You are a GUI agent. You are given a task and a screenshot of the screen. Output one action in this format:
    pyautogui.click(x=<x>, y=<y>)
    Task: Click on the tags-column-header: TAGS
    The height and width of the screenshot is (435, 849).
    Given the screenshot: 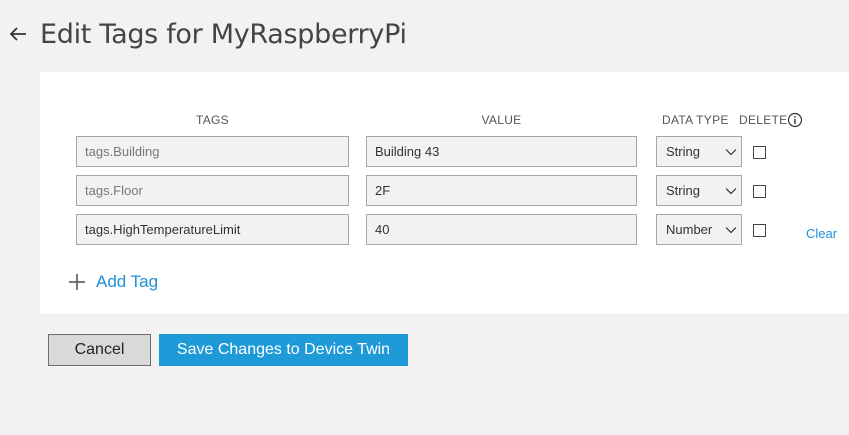 What is the action you would take?
    pyautogui.click(x=212, y=120)
    